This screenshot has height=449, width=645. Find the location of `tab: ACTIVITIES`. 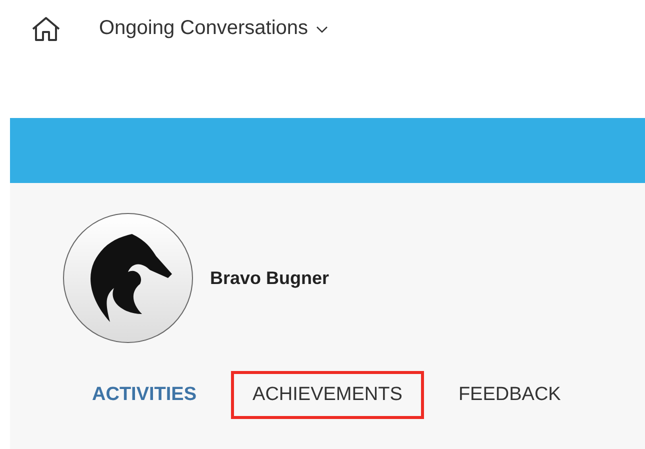

tab: ACTIVITIES is located at coordinates (144, 395).